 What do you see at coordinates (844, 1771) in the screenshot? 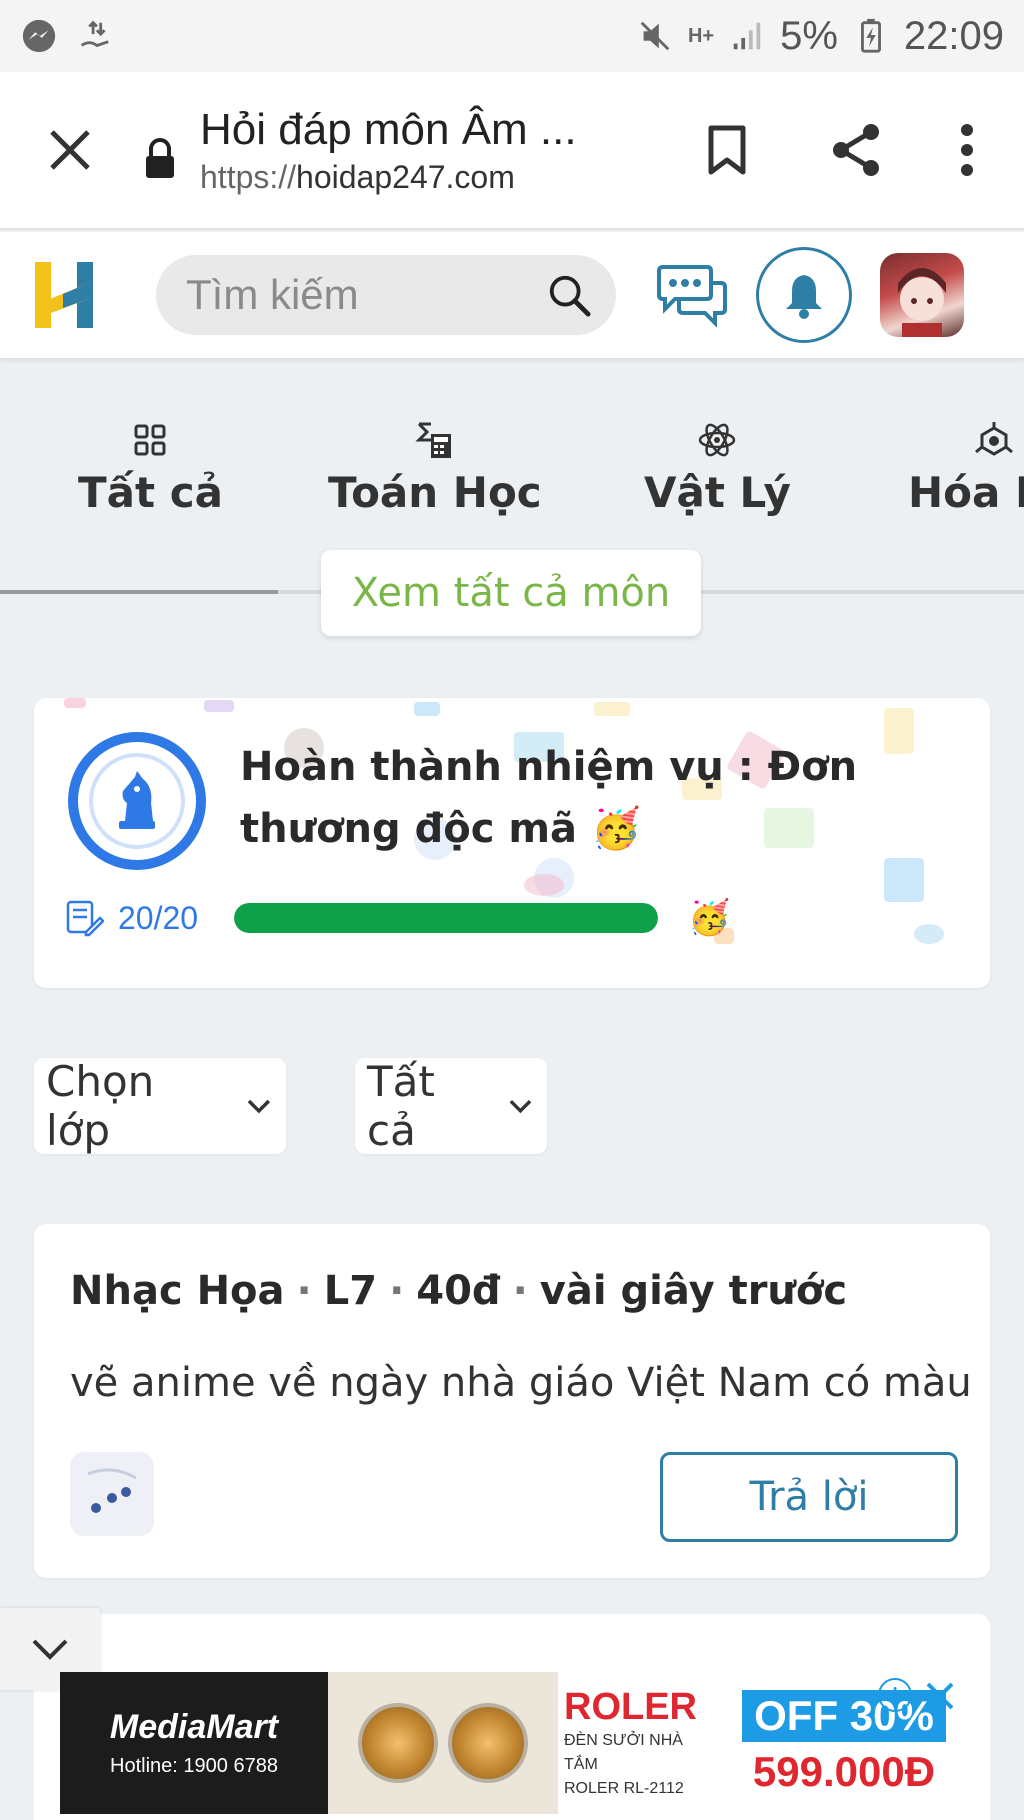
I see `ad-price: 599.000Đ` at bounding box center [844, 1771].